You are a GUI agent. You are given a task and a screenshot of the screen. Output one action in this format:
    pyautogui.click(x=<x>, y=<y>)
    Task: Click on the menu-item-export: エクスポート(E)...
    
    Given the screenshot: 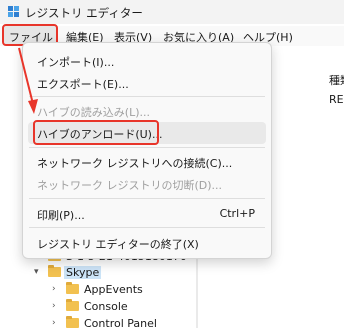 What is the action you would take?
    pyautogui.click(x=83, y=84)
    